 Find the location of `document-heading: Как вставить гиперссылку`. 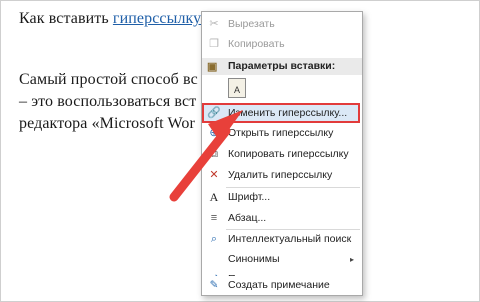

document-heading: Как вставить гиперссылку is located at coordinates (110, 19).